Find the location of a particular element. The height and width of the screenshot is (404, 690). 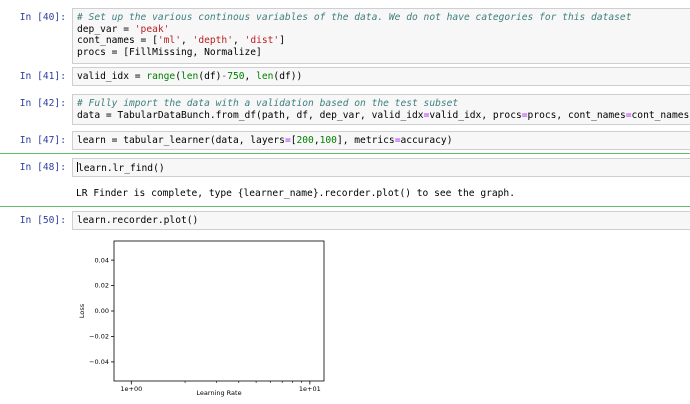

code-token: learn.lr_find() is located at coordinates (121, 168).